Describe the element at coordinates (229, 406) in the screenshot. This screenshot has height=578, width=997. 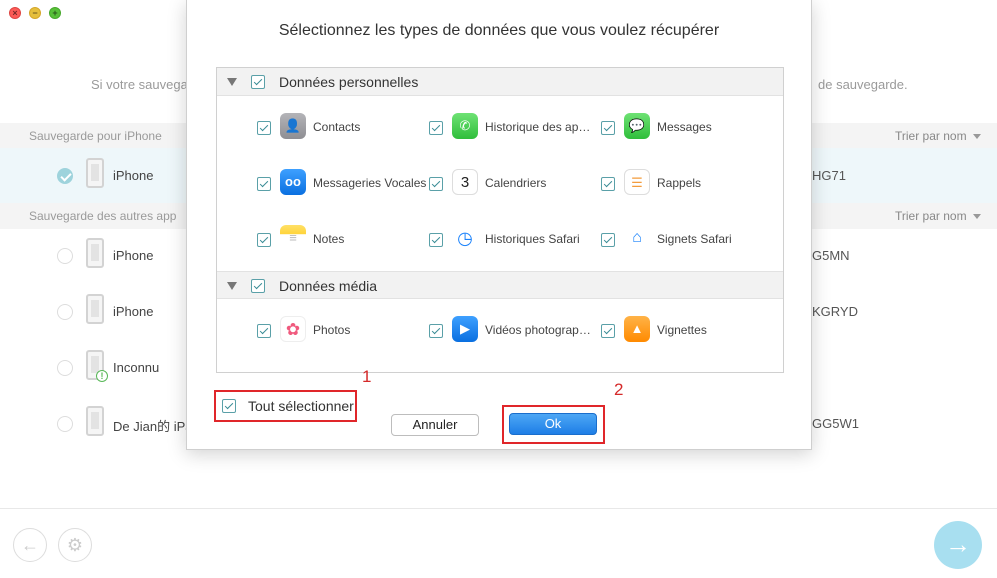
I see `select-all-check` at that location.